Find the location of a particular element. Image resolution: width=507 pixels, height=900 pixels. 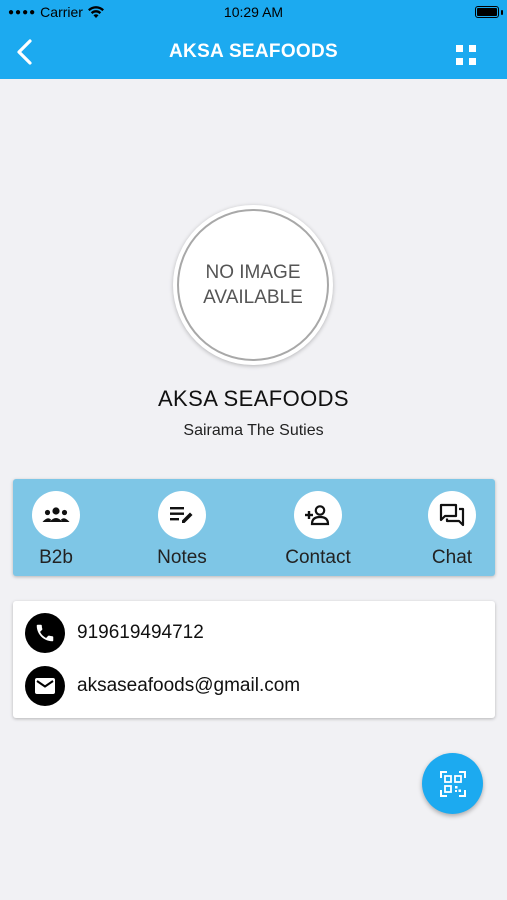

b2b-label: B2b is located at coordinates (56, 557).